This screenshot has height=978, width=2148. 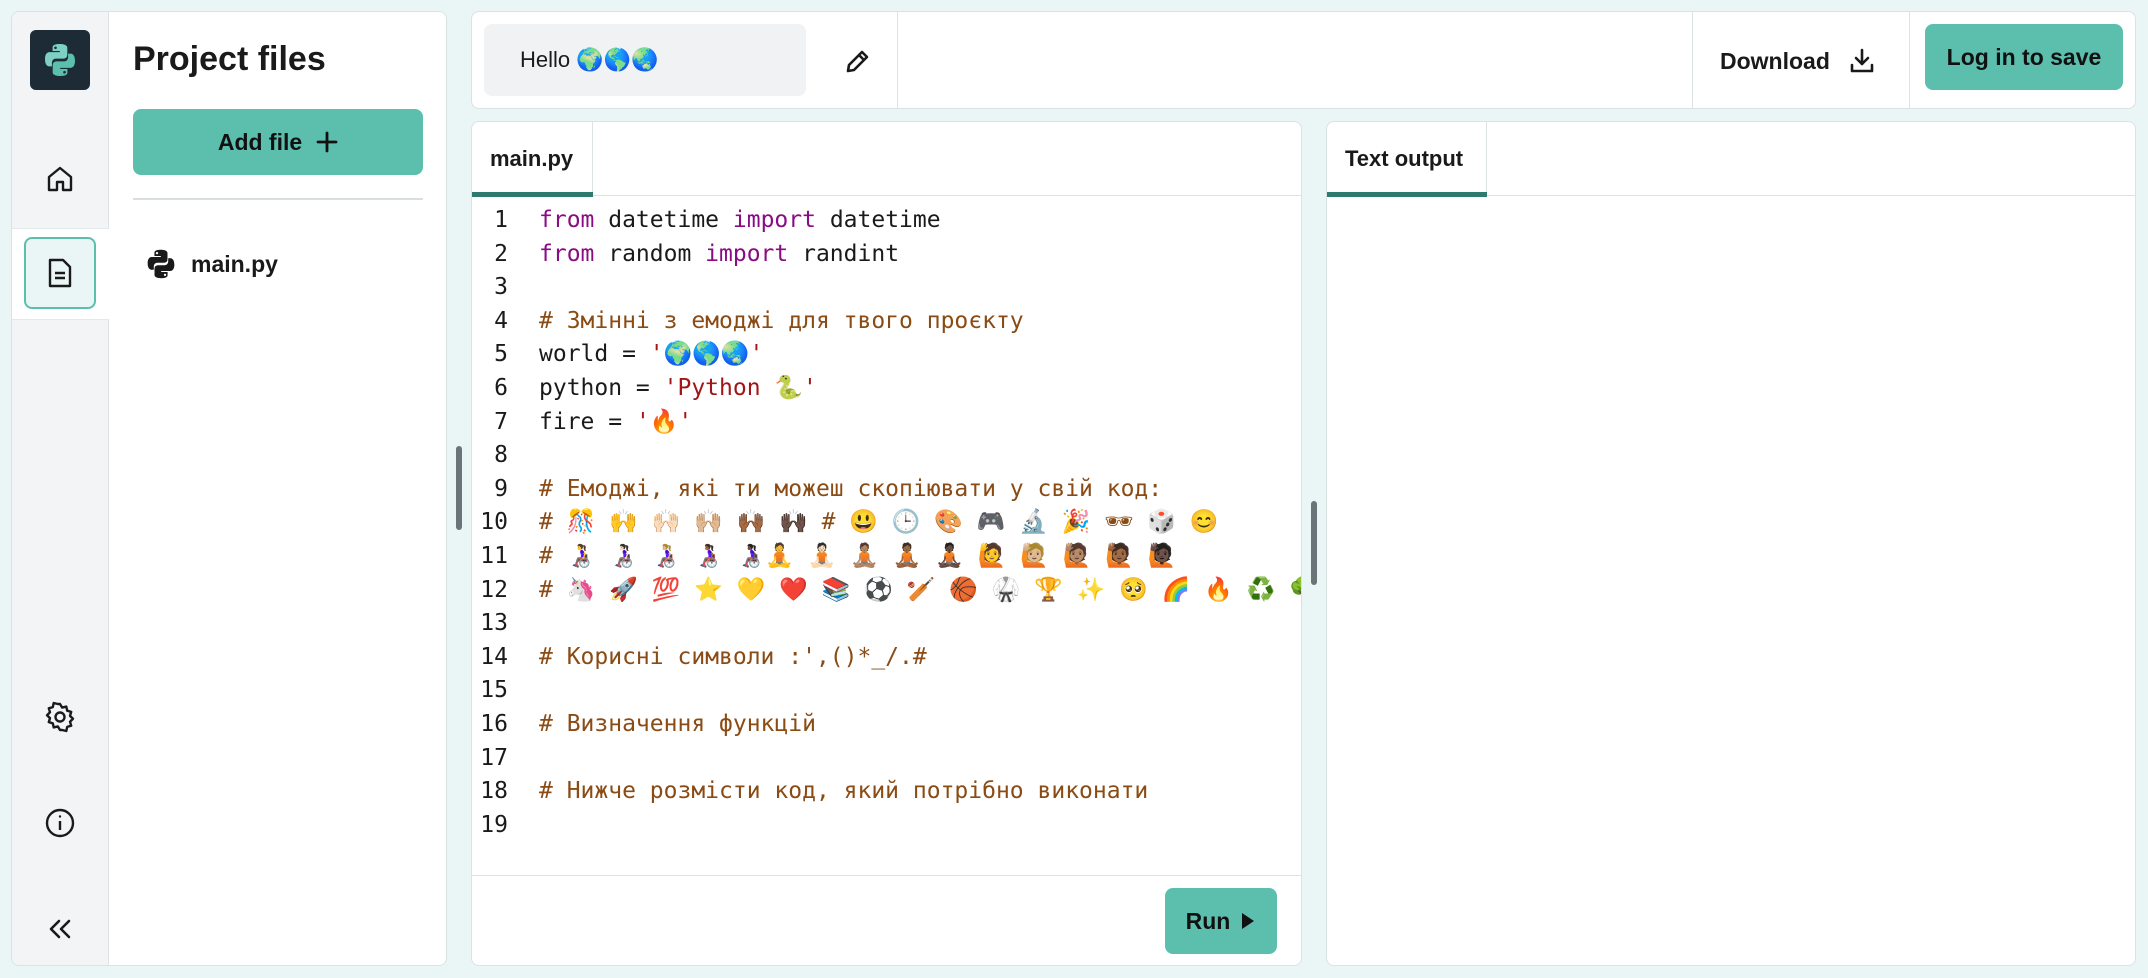 What do you see at coordinates (494, 690) in the screenshot?
I see `line-number: 15` at bounding box center [494, 690].